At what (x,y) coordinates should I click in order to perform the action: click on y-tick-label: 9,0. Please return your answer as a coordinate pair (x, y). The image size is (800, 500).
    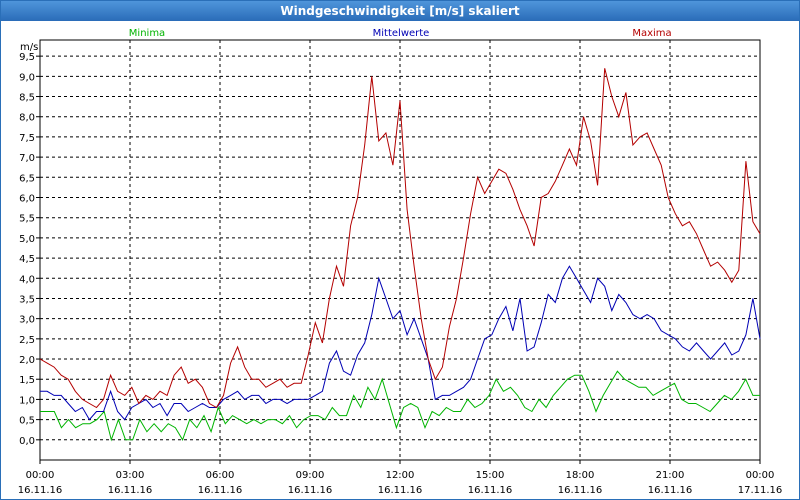
    Looking at the image, I should click on (27, 77).